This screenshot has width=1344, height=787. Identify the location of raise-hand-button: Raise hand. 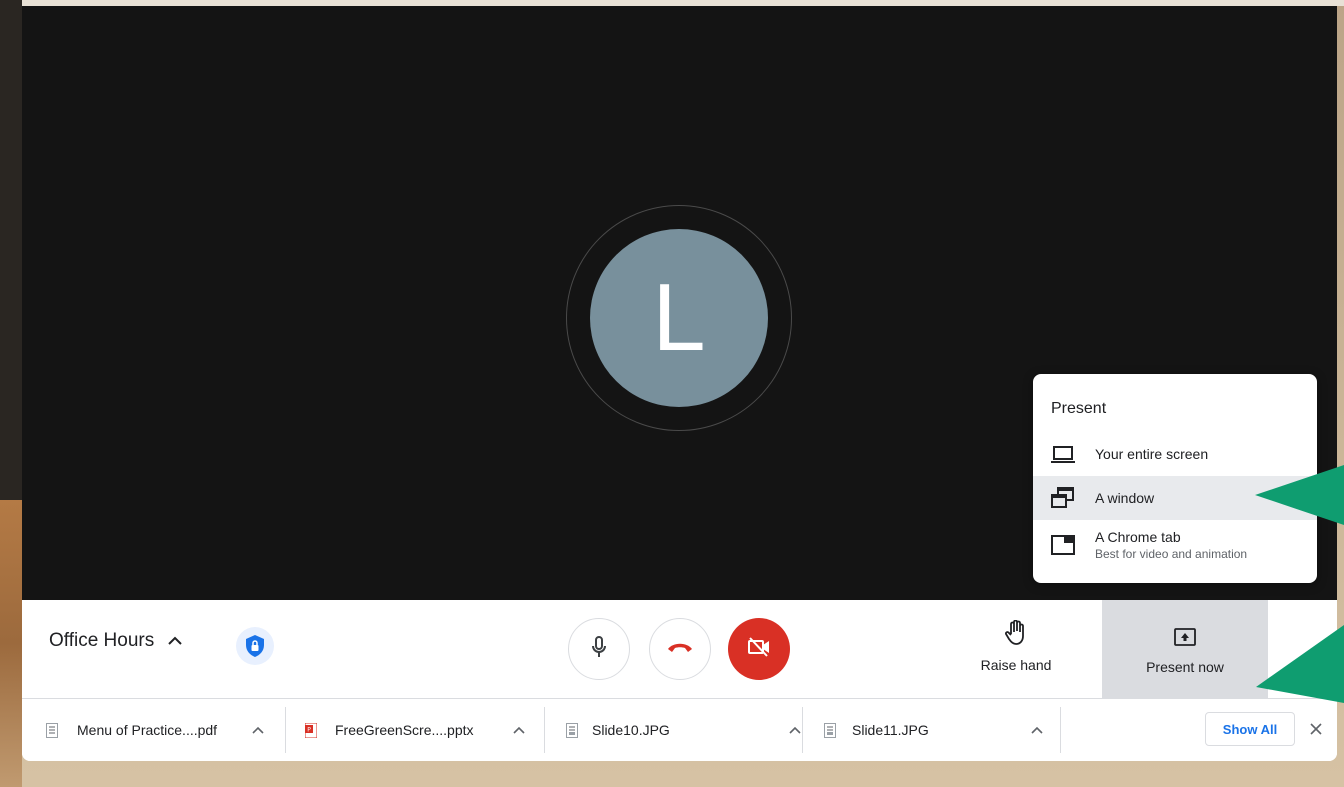
(1016, 649).